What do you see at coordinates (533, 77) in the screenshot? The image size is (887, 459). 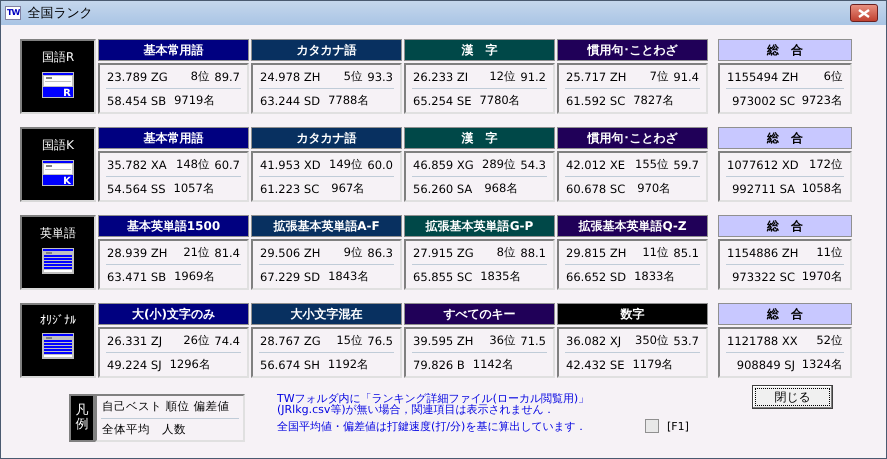 I see `deviation: 91.2` at bounding box center [533, 77].